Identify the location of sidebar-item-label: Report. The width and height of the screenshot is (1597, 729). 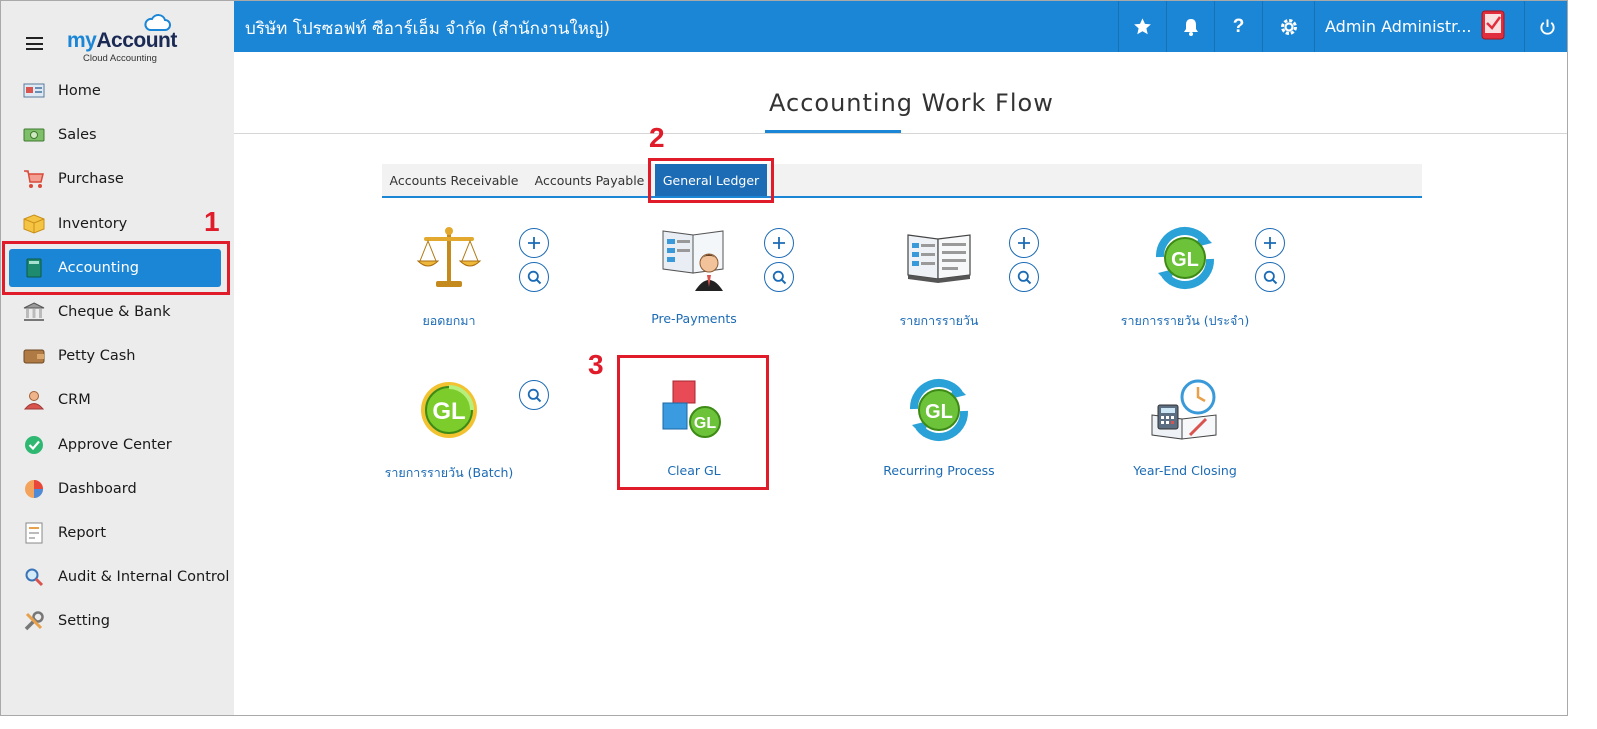
(82, 532).